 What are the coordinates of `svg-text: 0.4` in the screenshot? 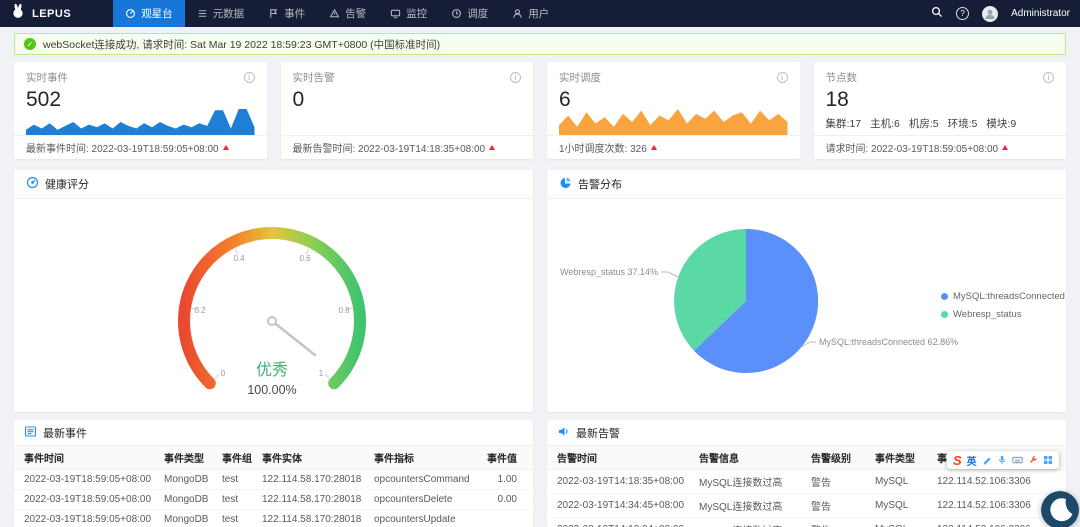 It's located at (239, 258).